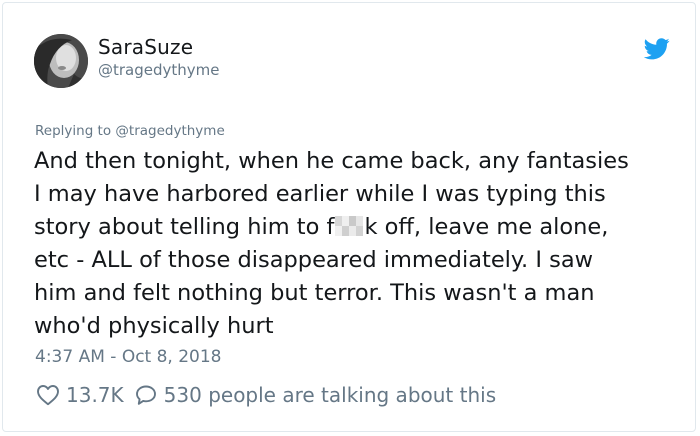 Image resolution: width=700 pixels, height=436 pixels. What do you see at coordinates (486, 227) in the screenshot?
I see `tweet-line-part: k off, leave me alone,` at bounding box center [486, 227].